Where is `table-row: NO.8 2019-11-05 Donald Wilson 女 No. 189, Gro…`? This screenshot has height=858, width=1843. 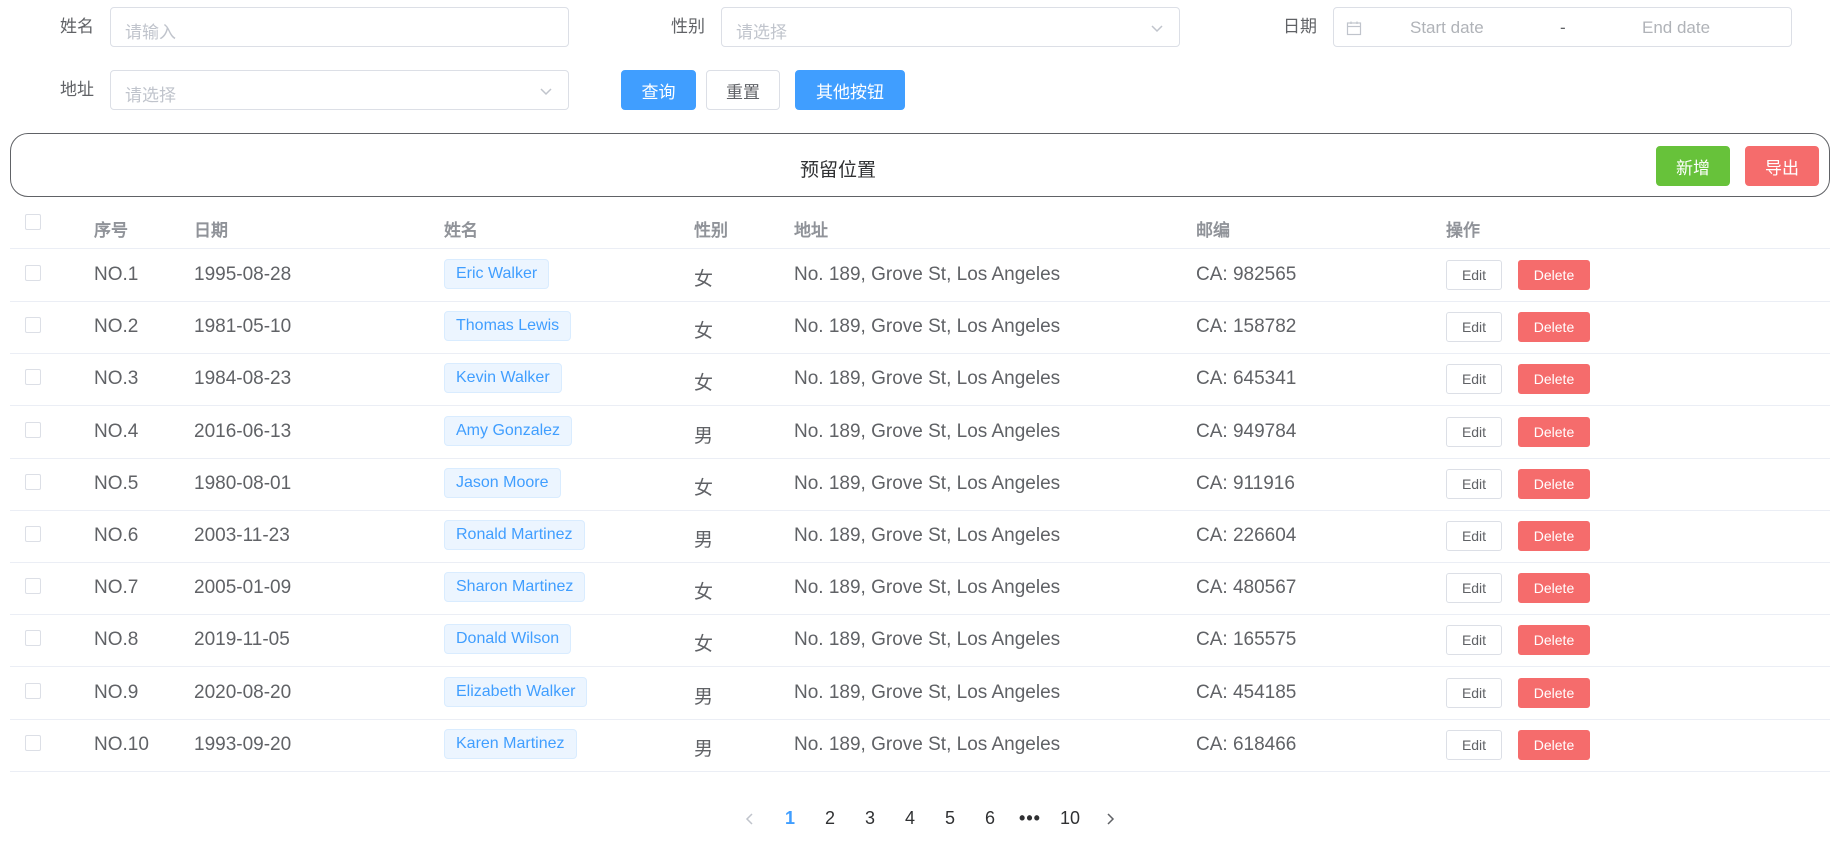 table-row: NO.8 2019-11-05 Donald Wilson 女 No. 189, Gro… is located at coordinates (920, 641).